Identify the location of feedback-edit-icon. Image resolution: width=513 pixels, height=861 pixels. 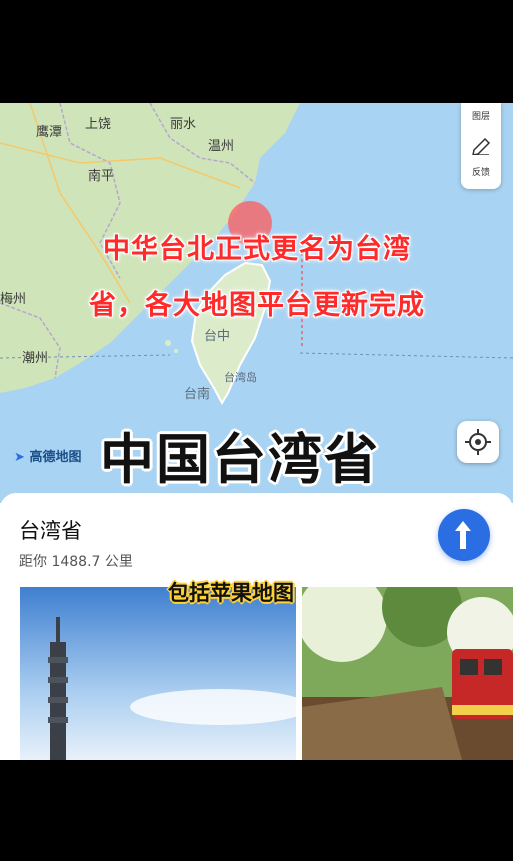
(481, 145).